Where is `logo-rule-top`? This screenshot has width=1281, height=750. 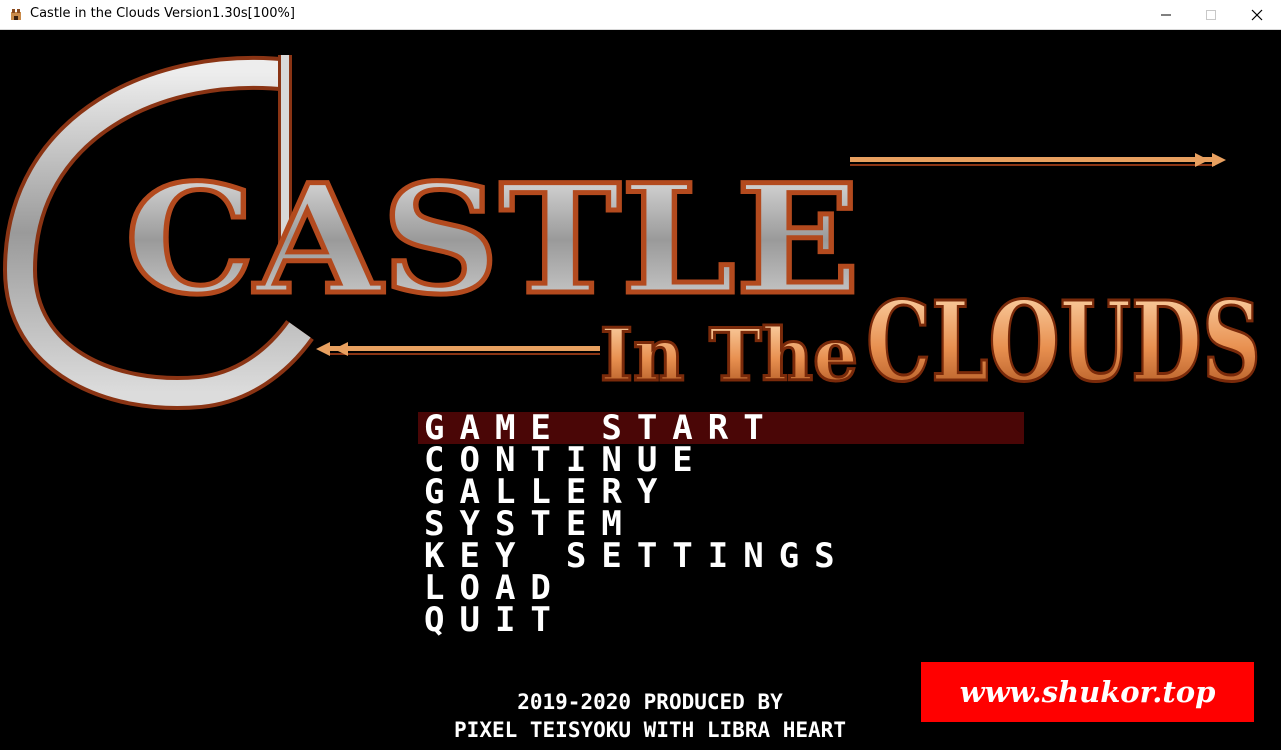
logo-rule-top is located at coordinates (1038, 160).